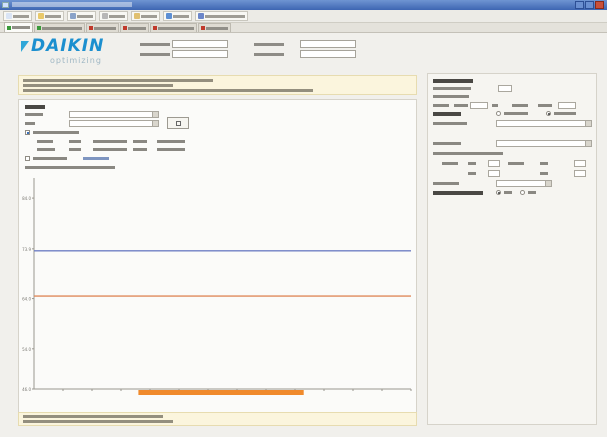 Image resolution: width=607 pixels, height=437 pixels. I want to click on preferences-button, so click(145, 16).